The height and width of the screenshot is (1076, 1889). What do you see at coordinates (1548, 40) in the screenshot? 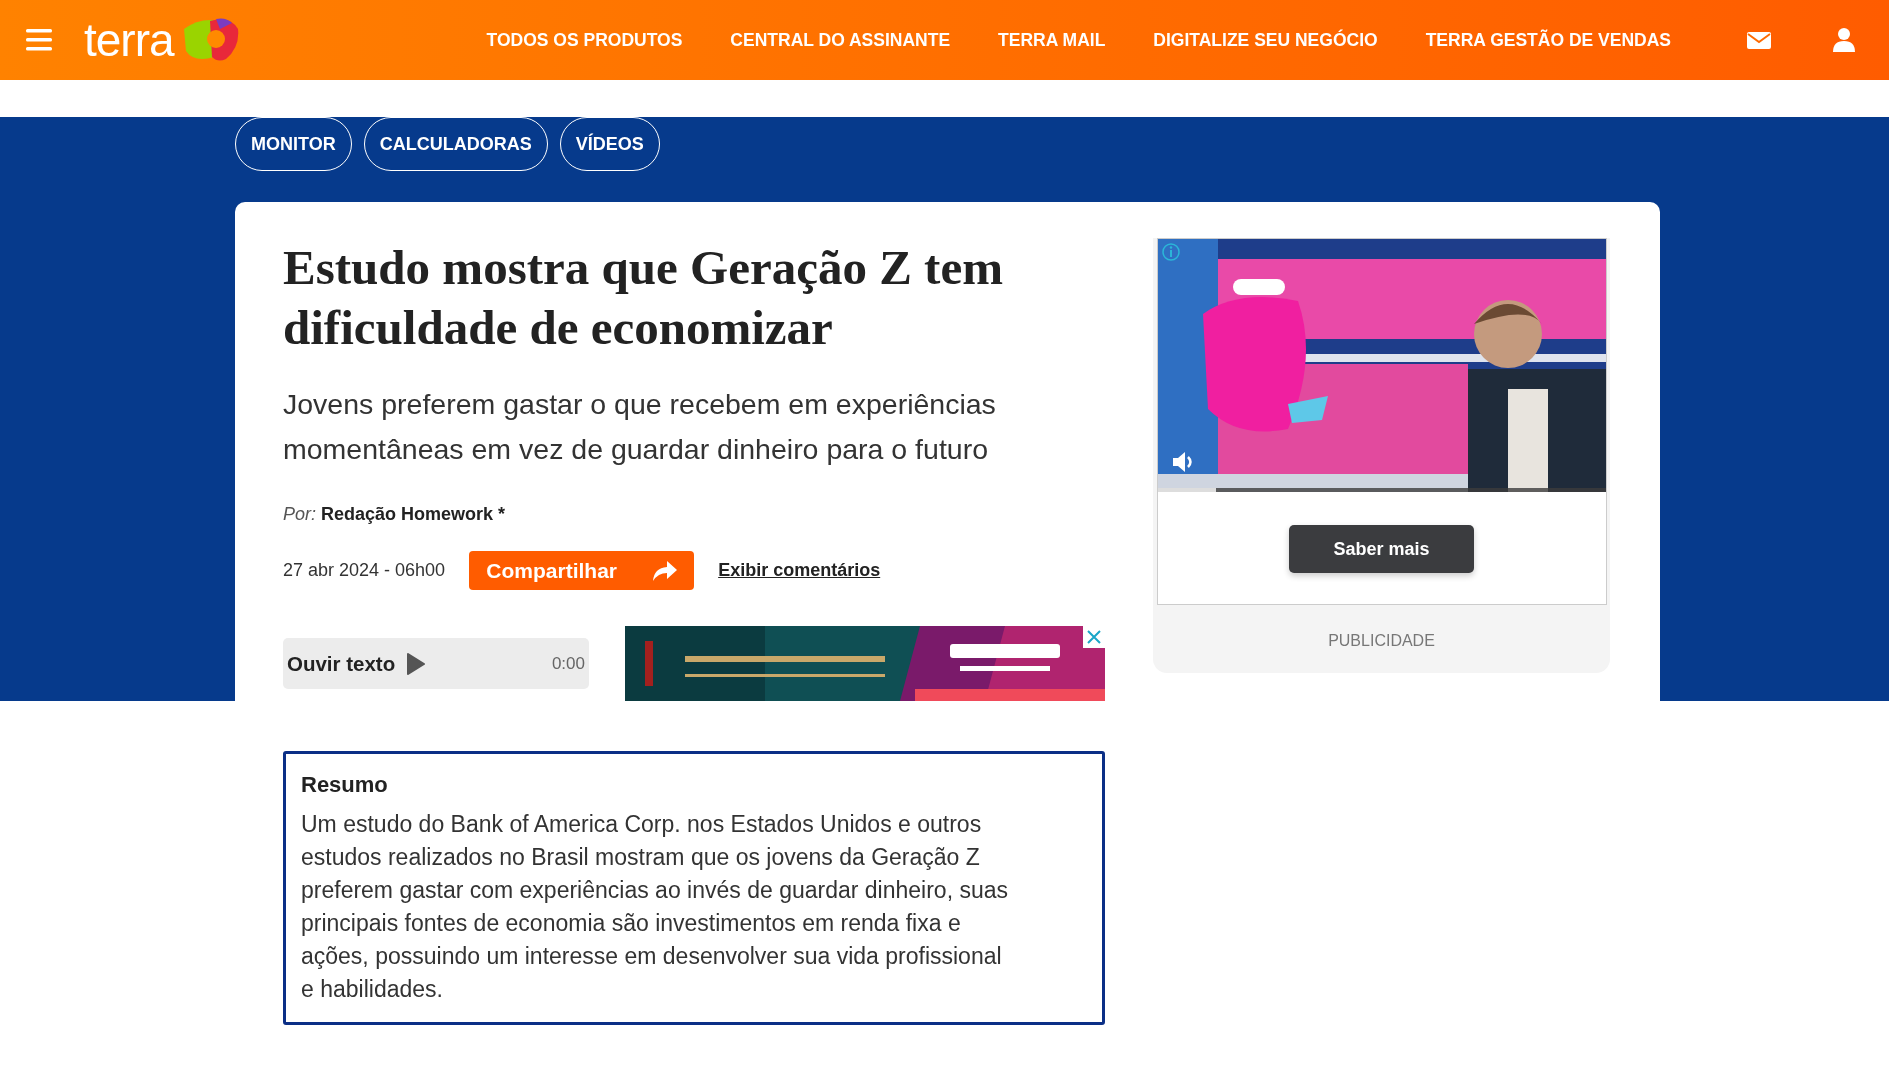
I see `nav-link: TERRA GESTÃO DE VENDAS` at bounding box center [1548, 40].